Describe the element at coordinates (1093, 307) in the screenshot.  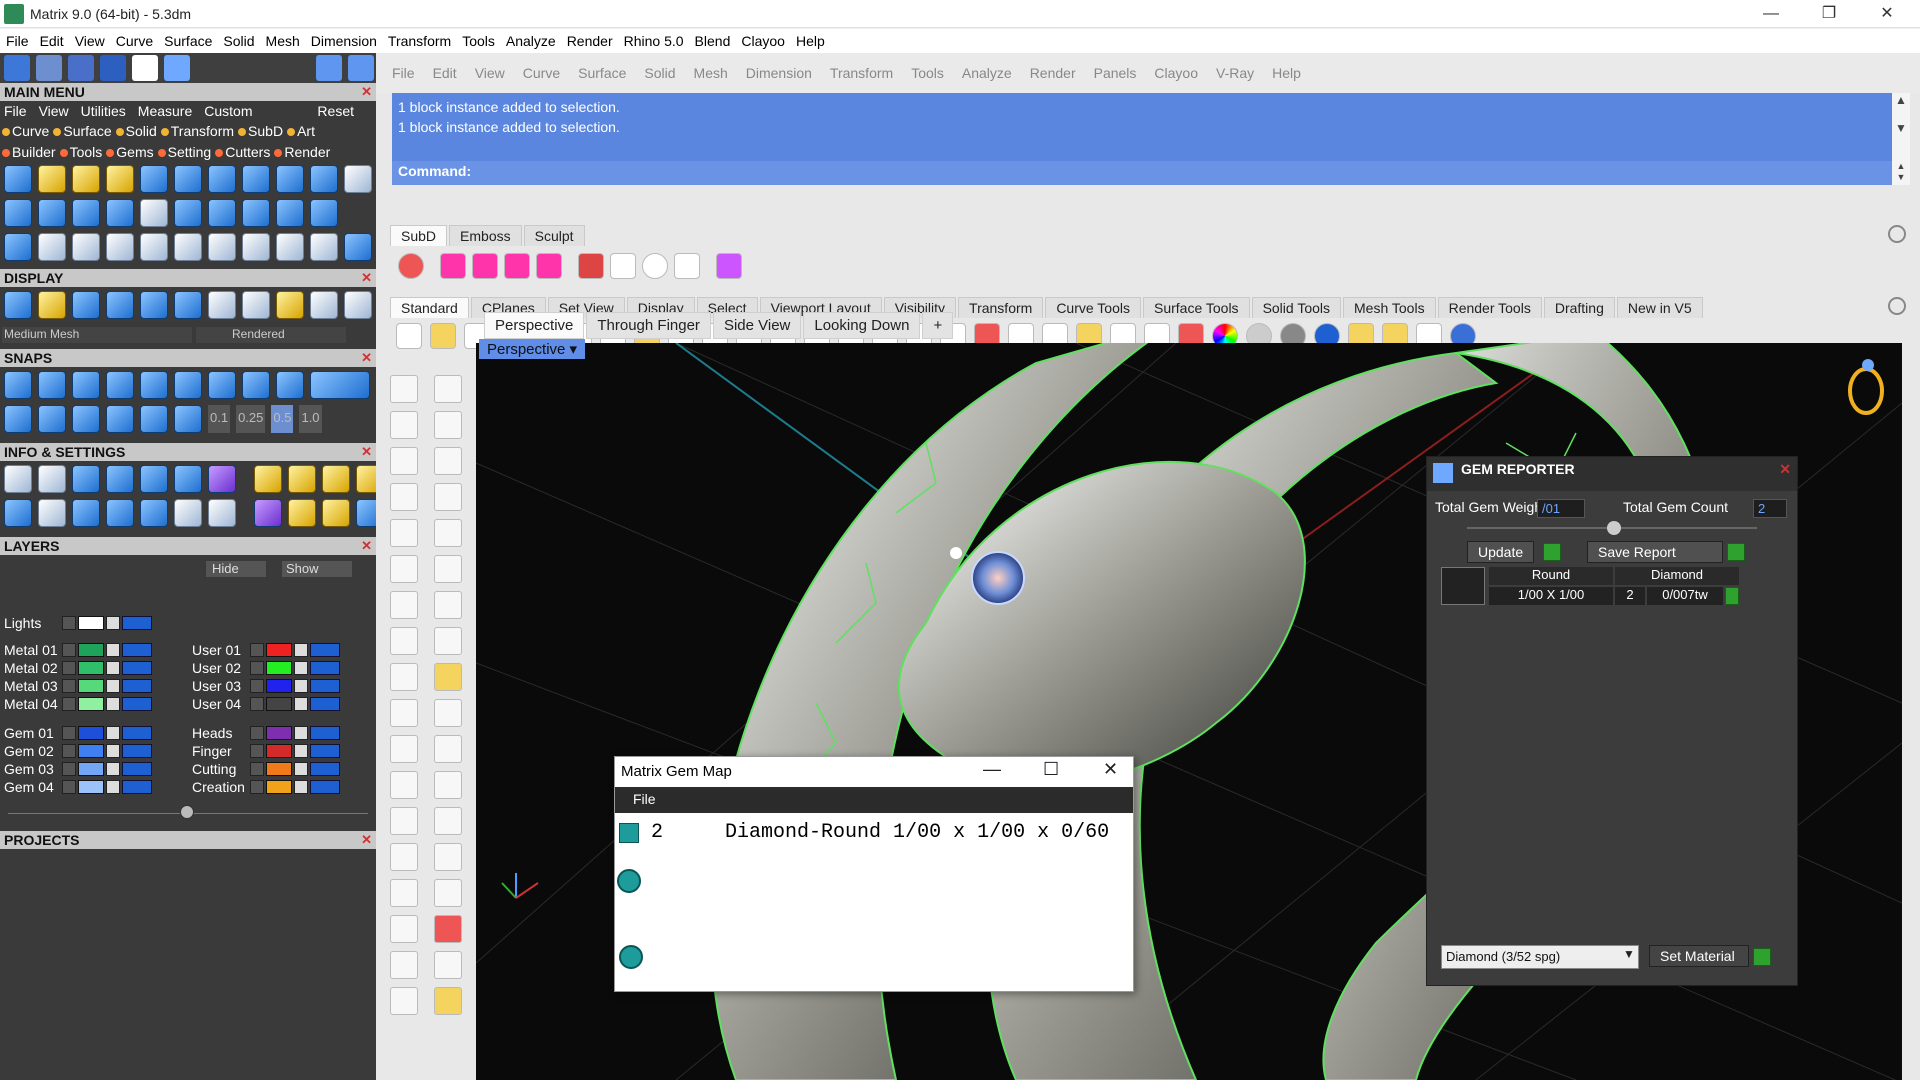
I see `tab-curve-tools: Curve Tools` at that location.